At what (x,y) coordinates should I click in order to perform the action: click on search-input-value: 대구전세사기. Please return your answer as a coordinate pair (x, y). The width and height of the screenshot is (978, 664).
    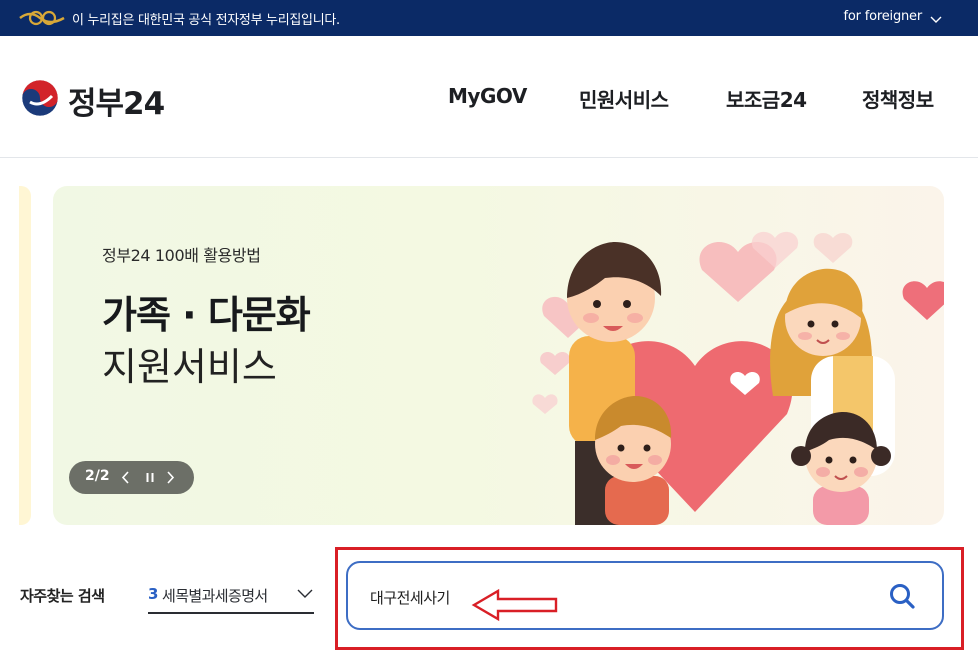
    Looking at the image, I should click on (410, 597).